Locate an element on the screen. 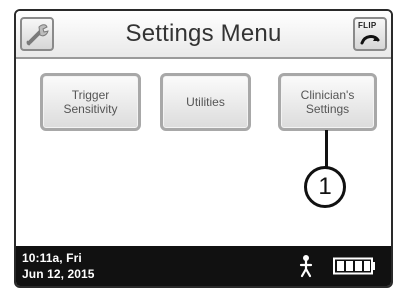 The image size is (402, 292). wrench-icon is located at coordinates (37, 34).